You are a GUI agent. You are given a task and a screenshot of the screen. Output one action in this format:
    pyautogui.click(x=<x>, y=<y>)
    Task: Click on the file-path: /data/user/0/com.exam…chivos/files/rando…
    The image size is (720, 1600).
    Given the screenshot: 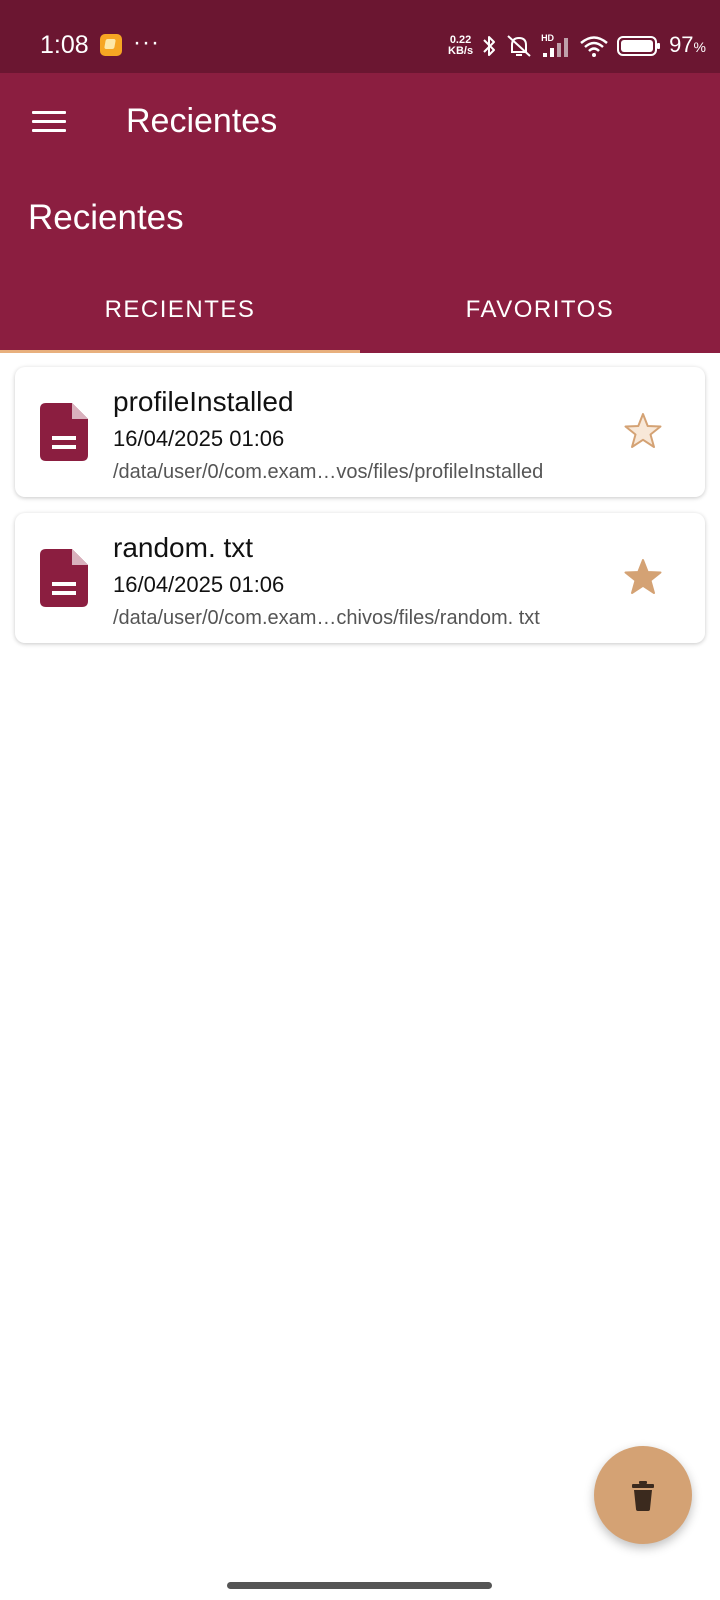 What is the action you would take?
    pyautogui.click(x=326, y=618)
    